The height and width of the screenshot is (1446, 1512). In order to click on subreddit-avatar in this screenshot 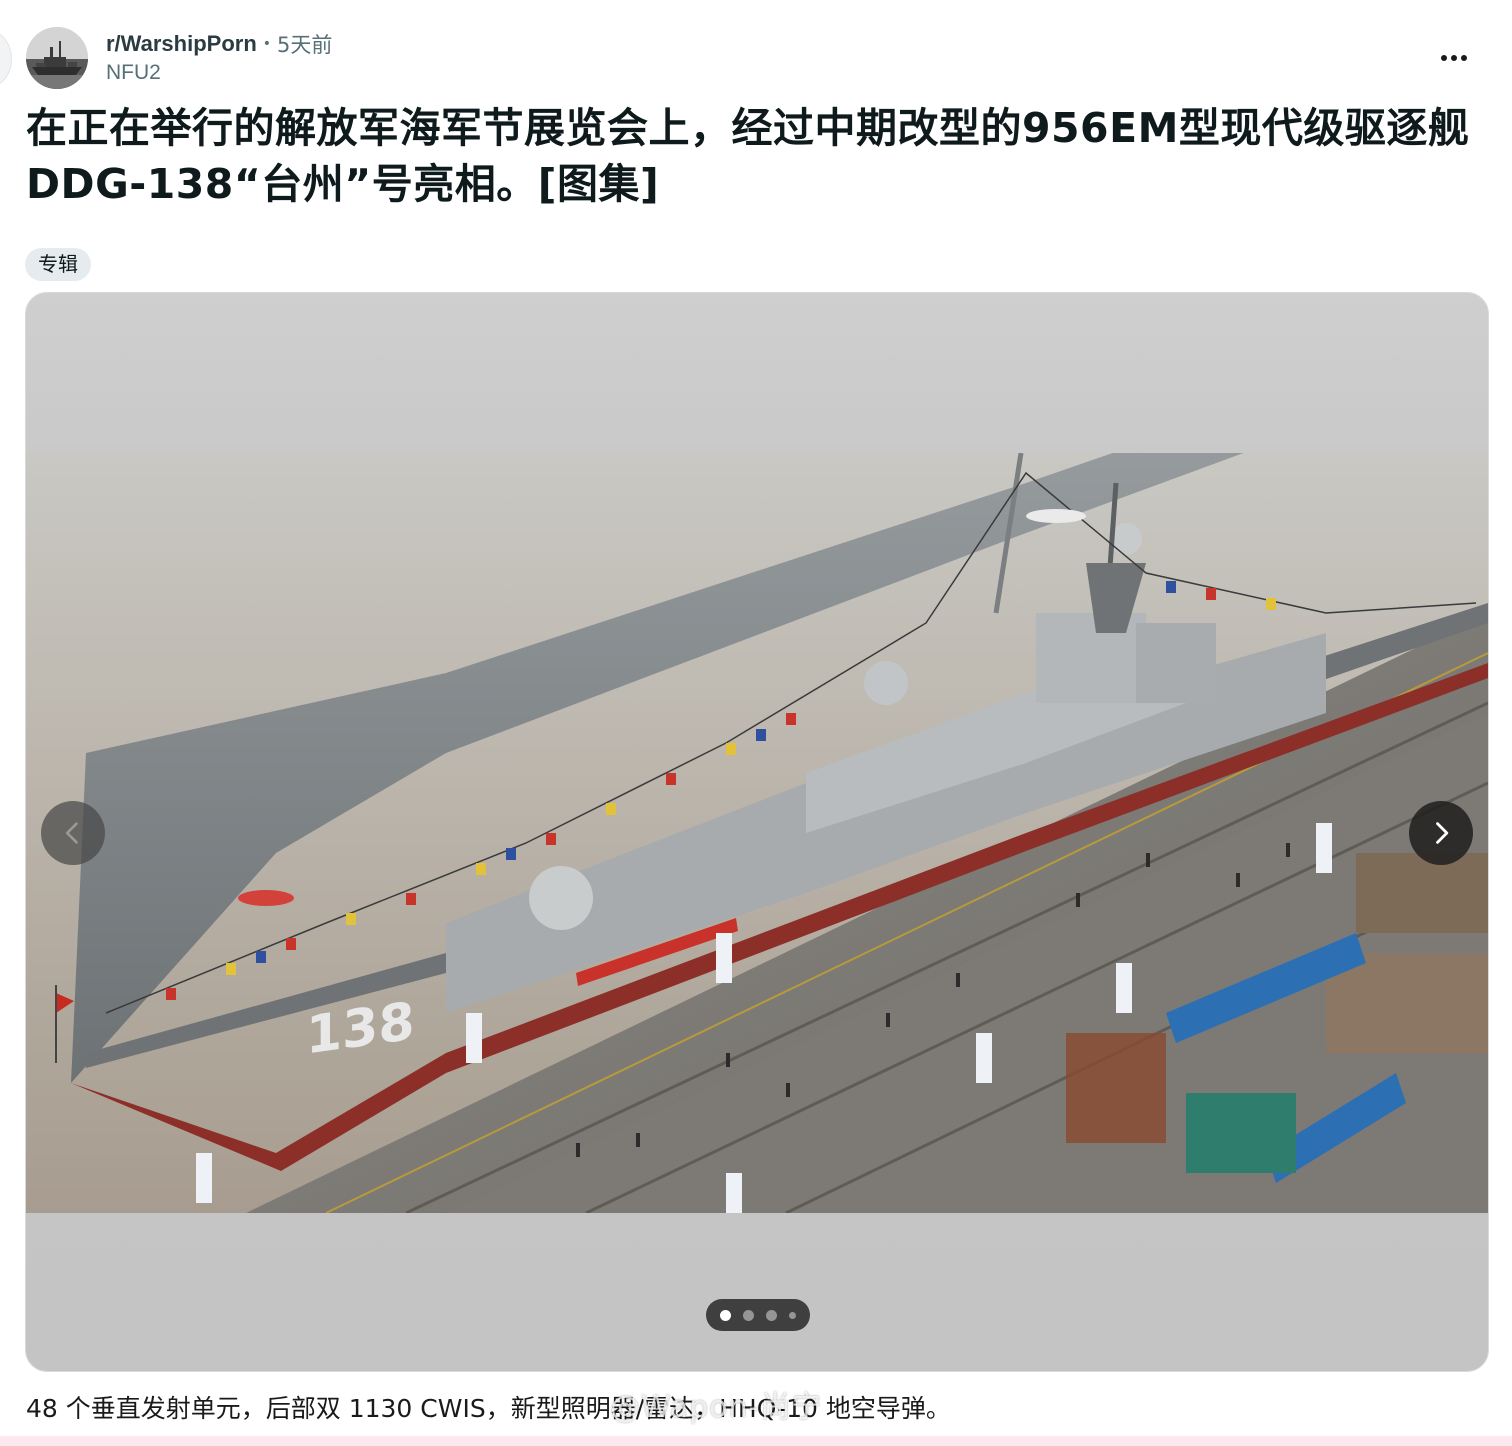, I will do `click(57, 58)`.